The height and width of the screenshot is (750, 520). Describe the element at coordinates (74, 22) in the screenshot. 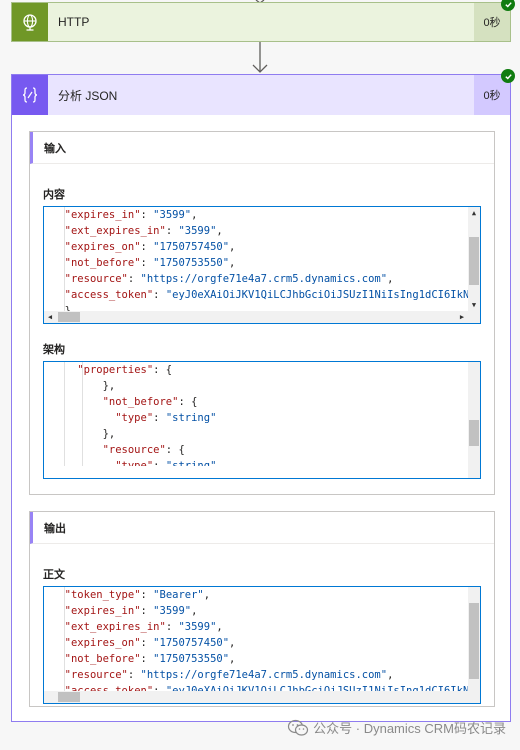

I see `http-action-title: HTTP` at that location.